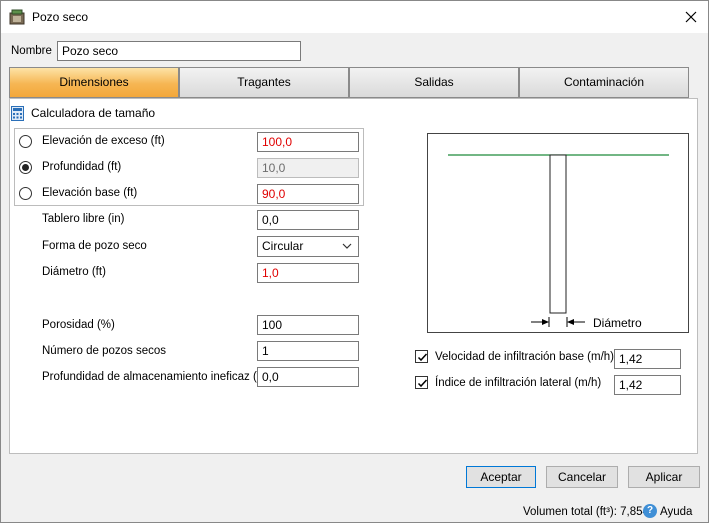 The image size is (709, 523). I want to click on base-infiltration-checkbox, so click(421, 356).